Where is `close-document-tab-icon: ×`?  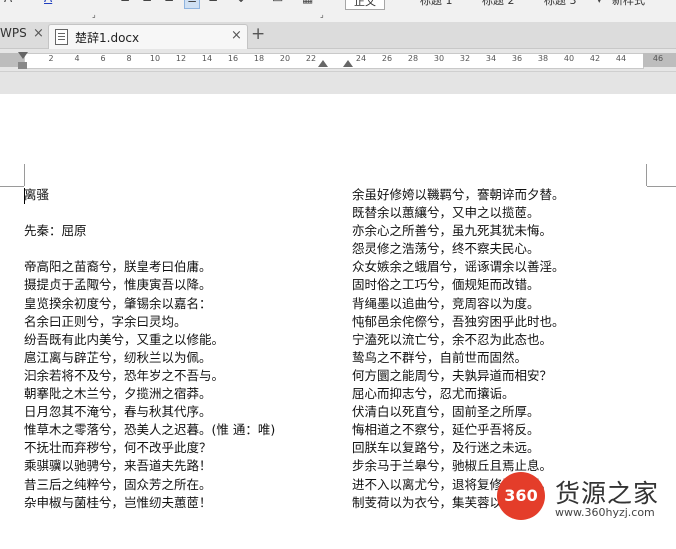 close-document-tab-icon: × is located at coordinates (236, 35).